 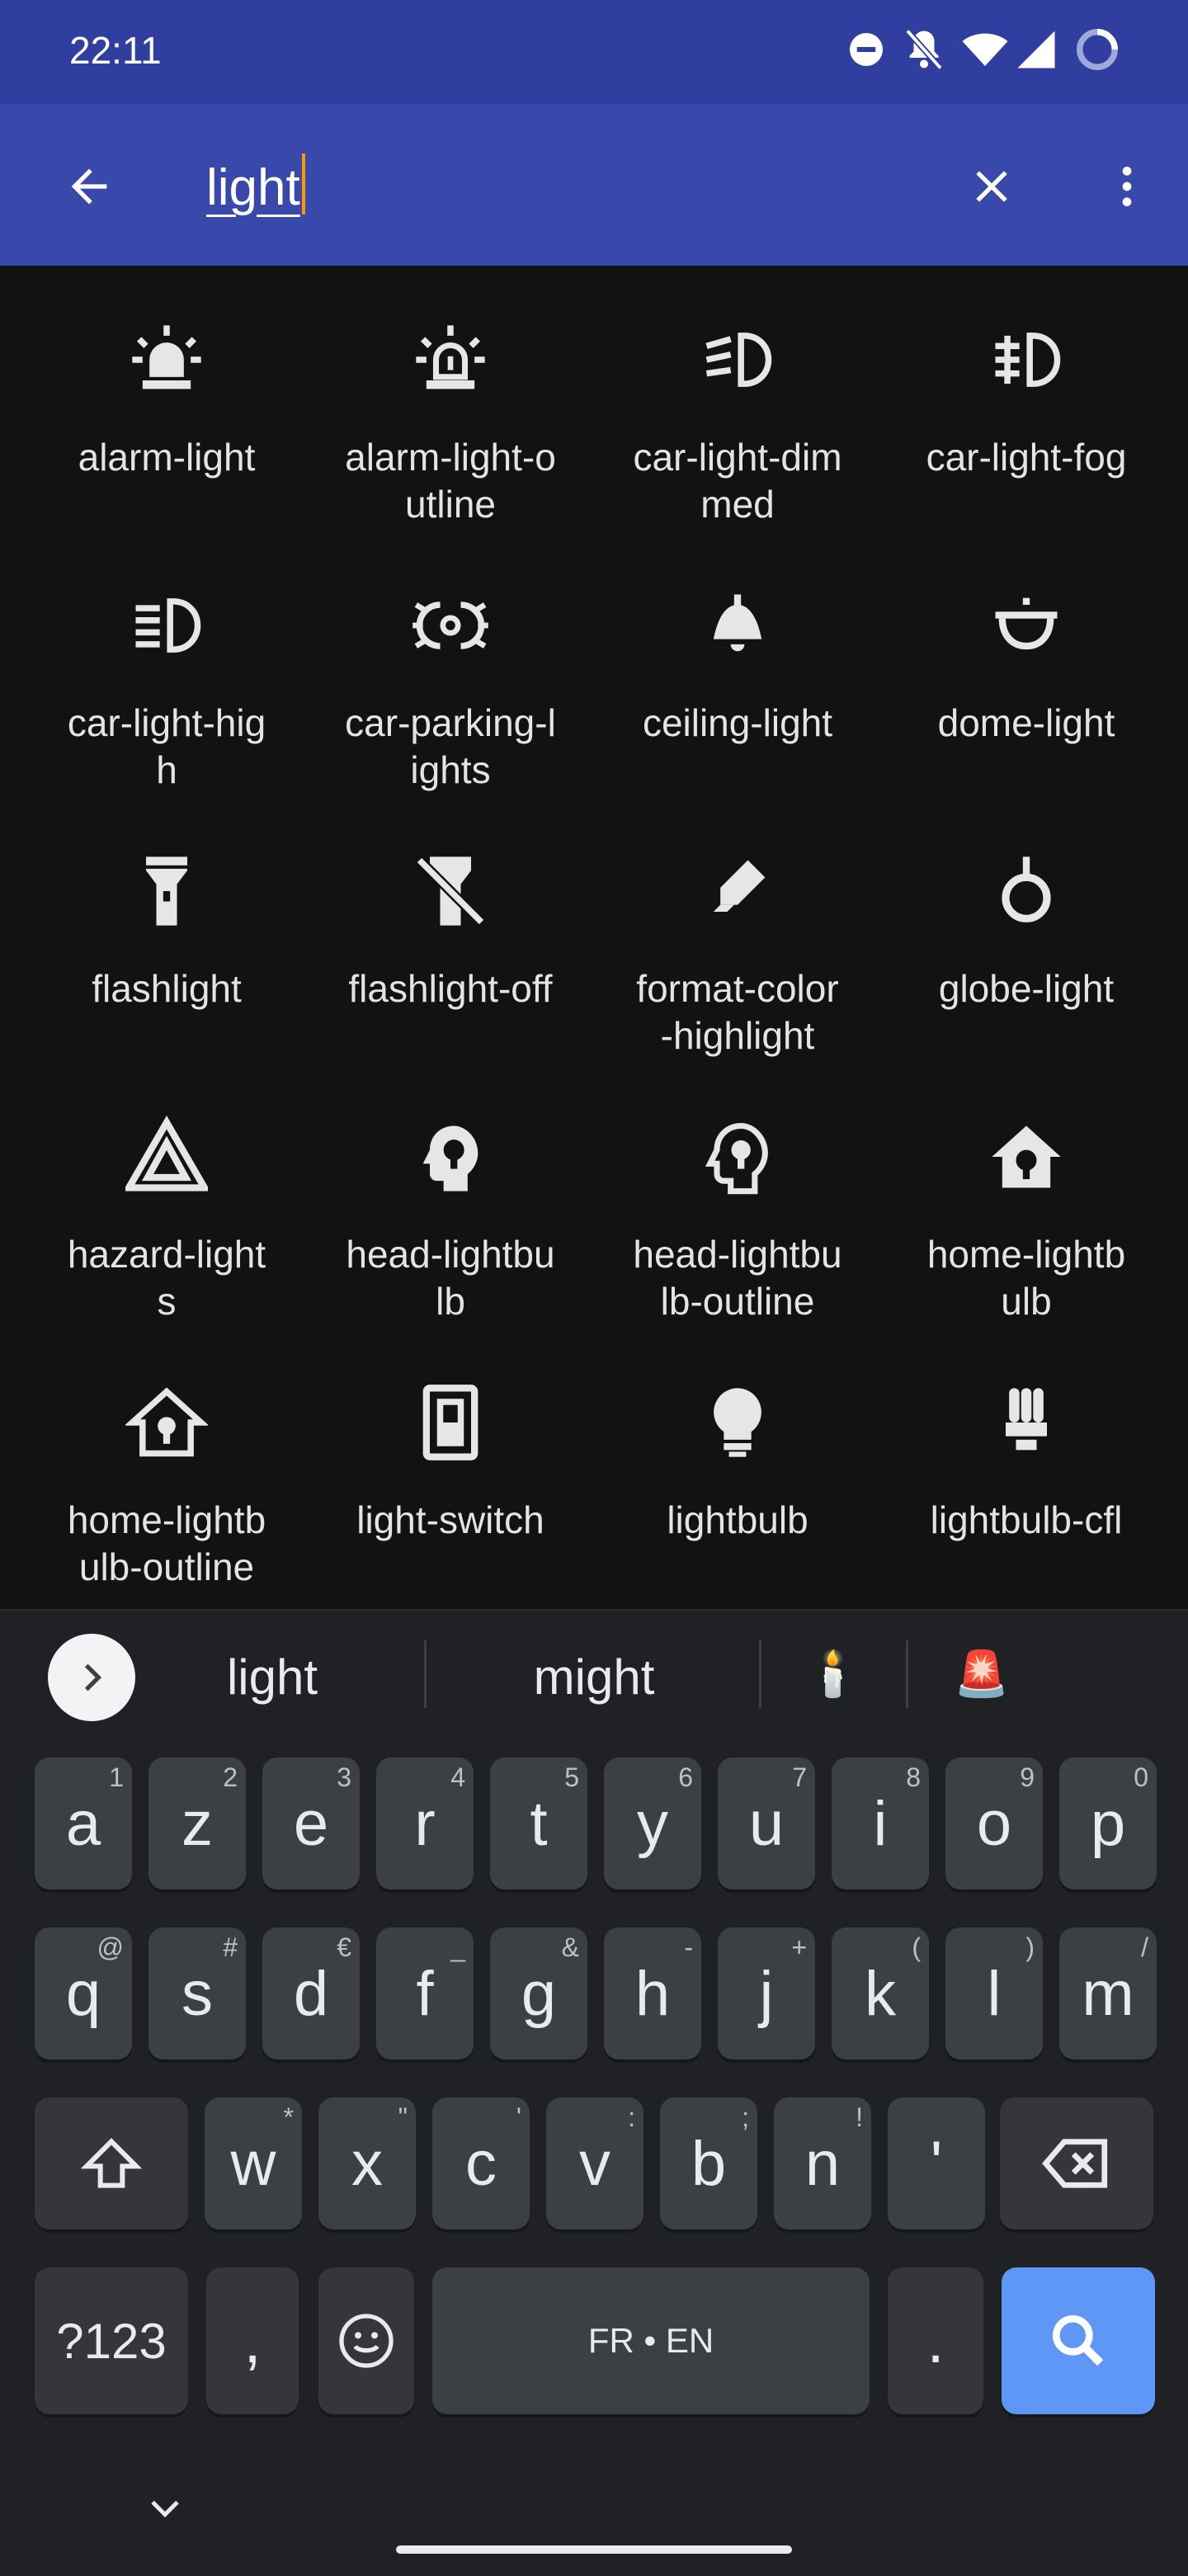 I want to click on icon-result-flashlight: flashlight, so click(x=166, y=921).